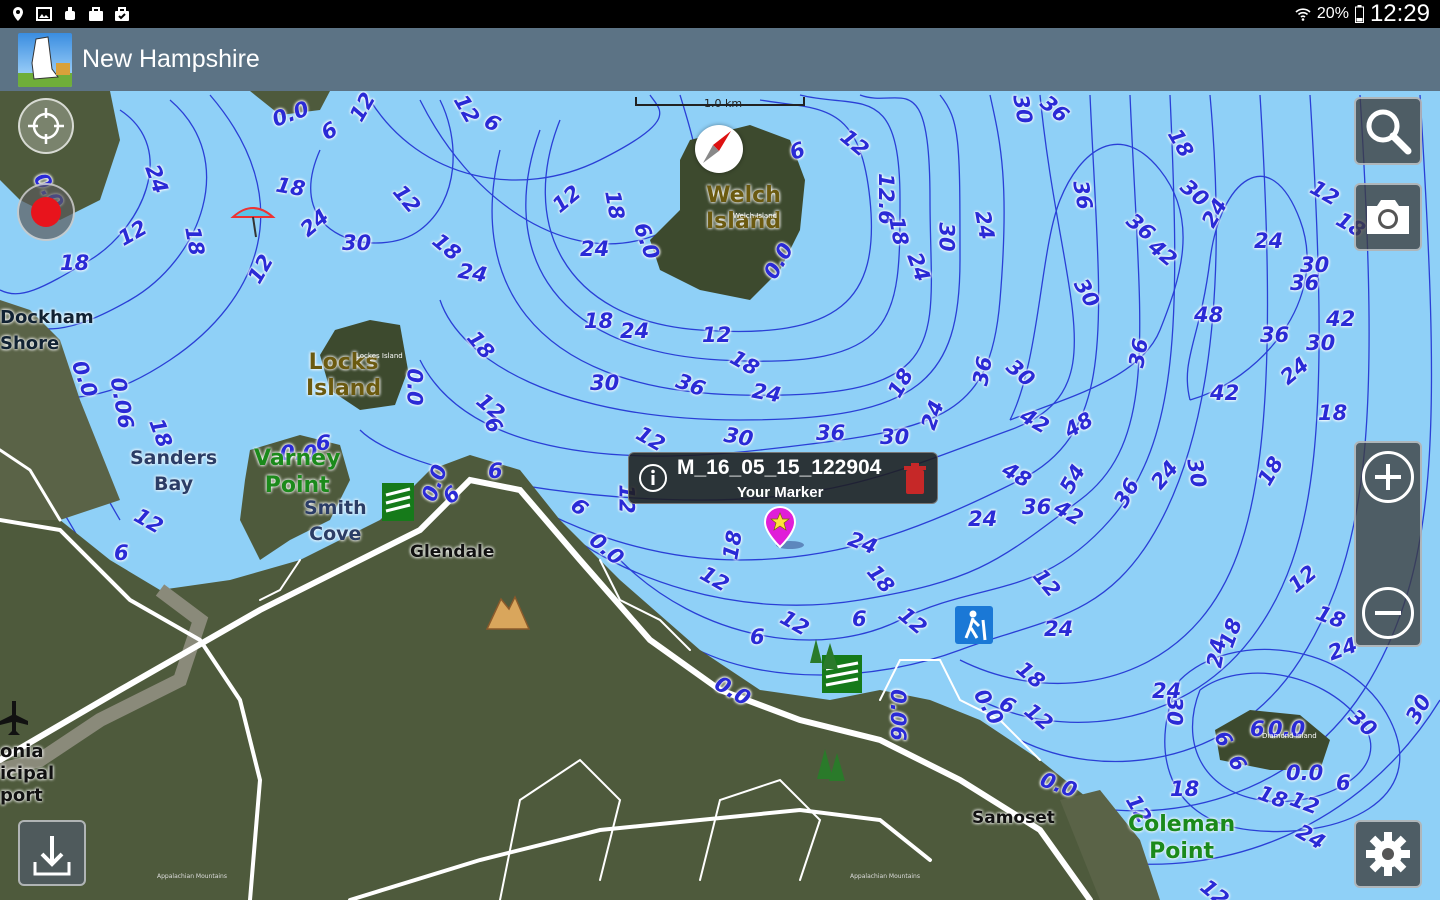 The width and height of the screenshot is (1440, 900). I want to click on status-right: 20% 12:29, so click(1362, 14).